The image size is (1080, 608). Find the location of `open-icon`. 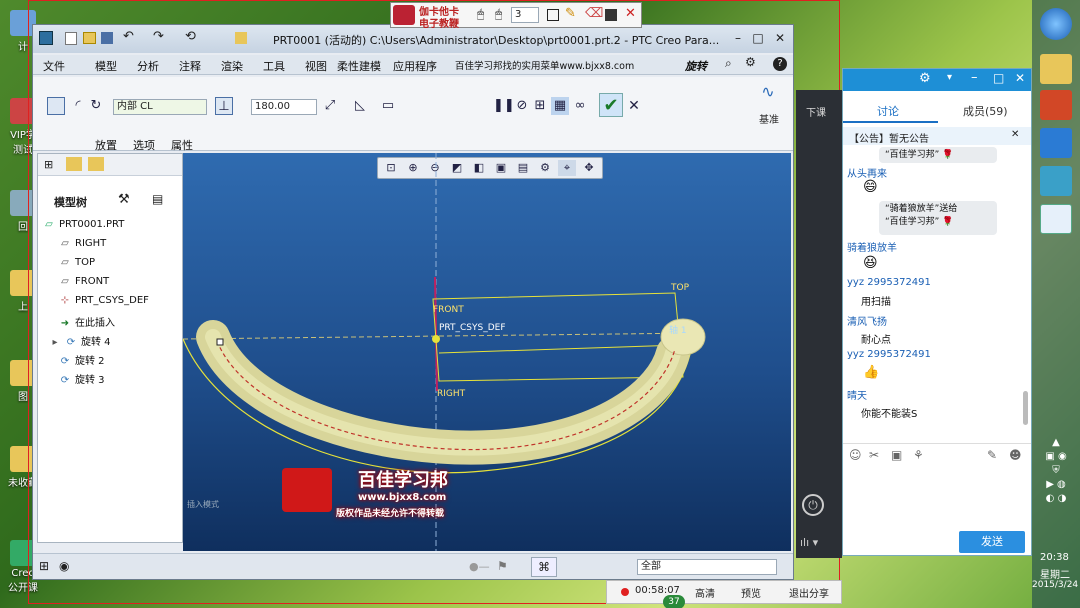

open-icon is located at coordinates (89, 38).